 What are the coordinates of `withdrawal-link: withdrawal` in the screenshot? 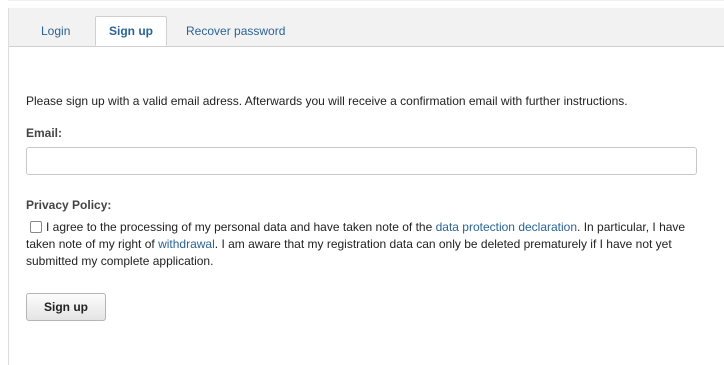 It's located at (186, 244).